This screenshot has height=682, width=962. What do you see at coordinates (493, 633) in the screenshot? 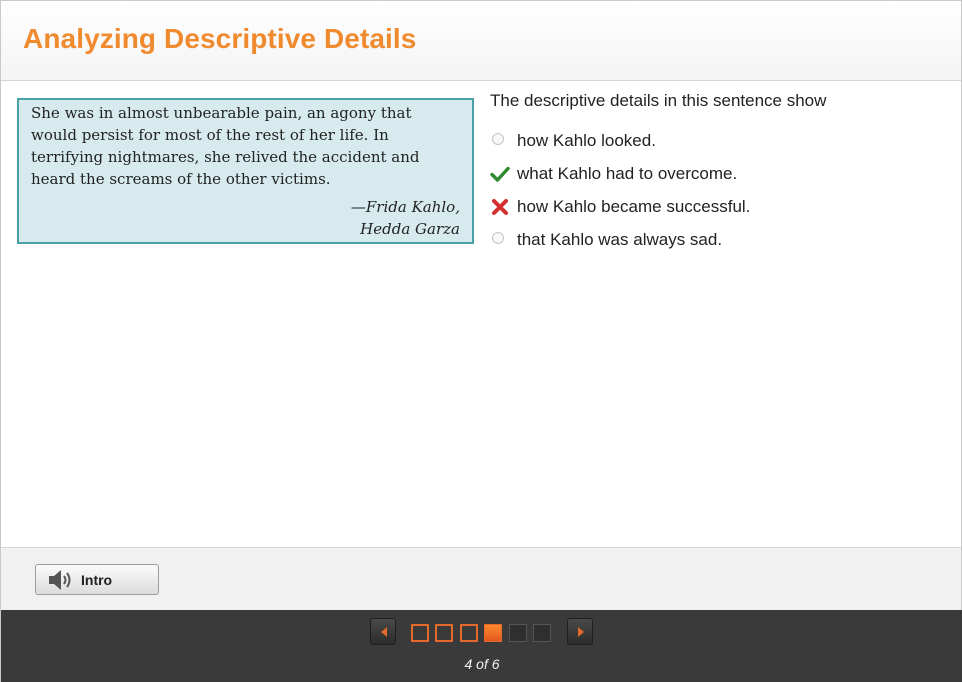
I see `page-4-box` at bounding box center [493, 633].